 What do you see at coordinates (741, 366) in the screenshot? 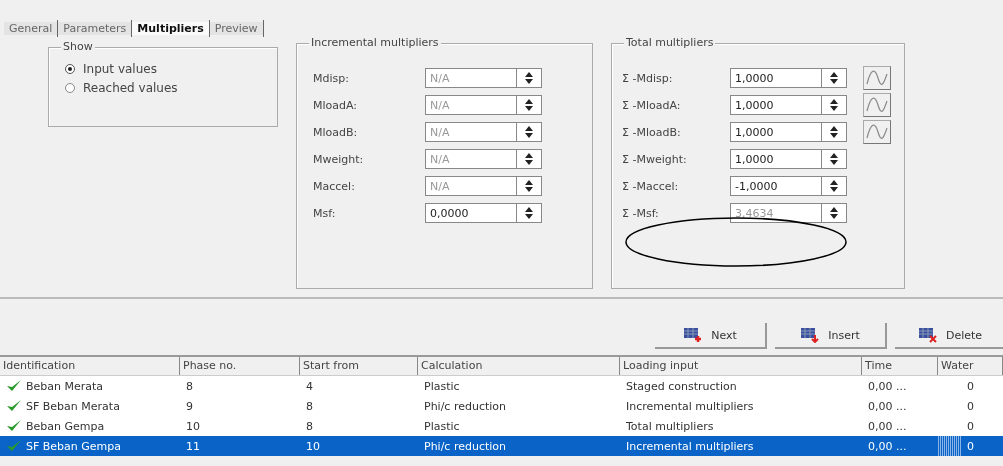
I see `column-header: Loading input` at bounding box center [741, 366].